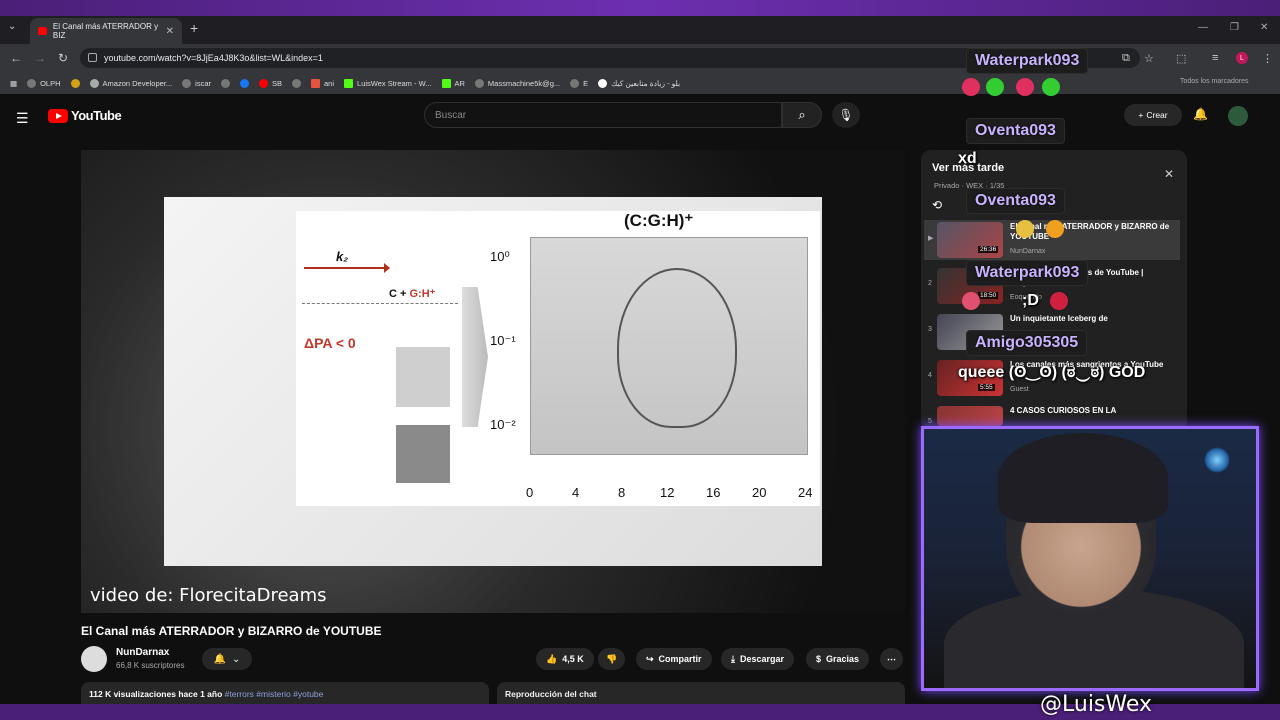 The width and height of the screenshot is (1280, 720). I want to click on playlist-item-channel: Guest, so click(1019, 389).